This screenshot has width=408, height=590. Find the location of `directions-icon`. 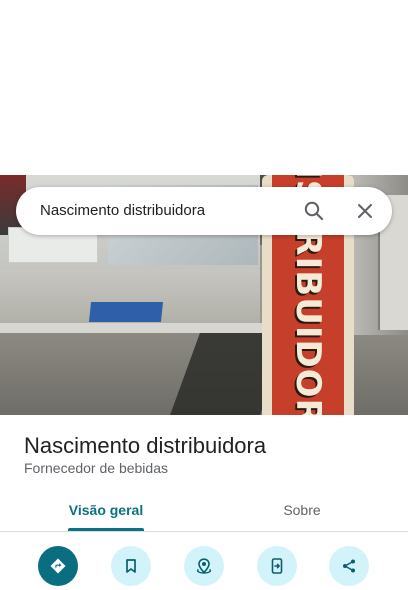

directions-icon is located at coordinates (58, 566).